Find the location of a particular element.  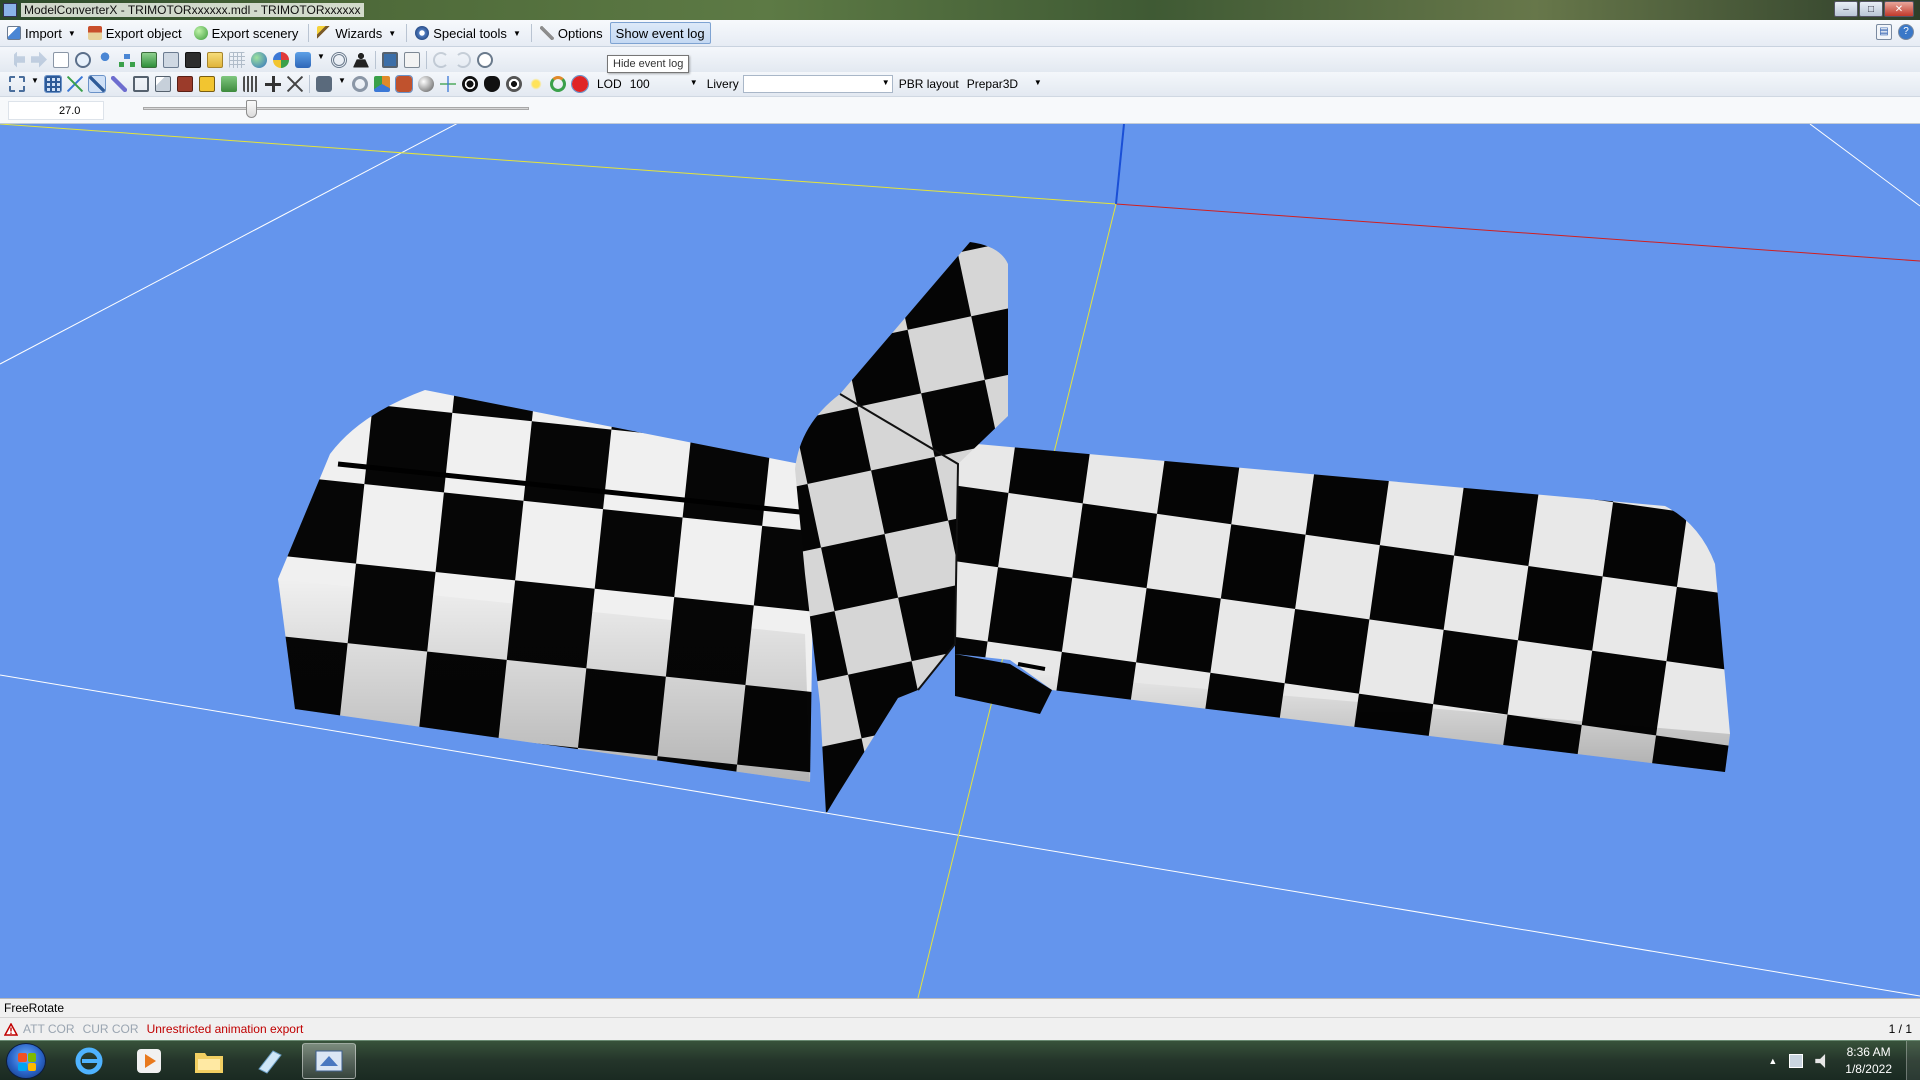

windows-logo-icon is located at coordinates (27, 1062).